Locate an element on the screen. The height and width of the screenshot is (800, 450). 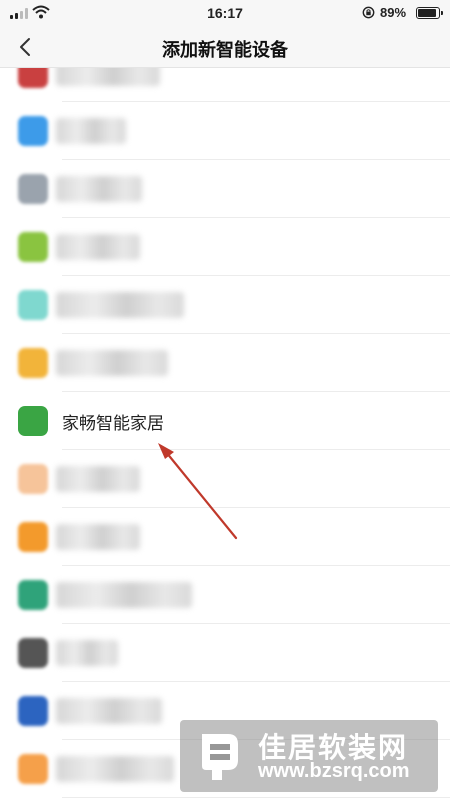
watermark: 佳居软装网 www.bzsrq.com is located at coordinates (309, 756).